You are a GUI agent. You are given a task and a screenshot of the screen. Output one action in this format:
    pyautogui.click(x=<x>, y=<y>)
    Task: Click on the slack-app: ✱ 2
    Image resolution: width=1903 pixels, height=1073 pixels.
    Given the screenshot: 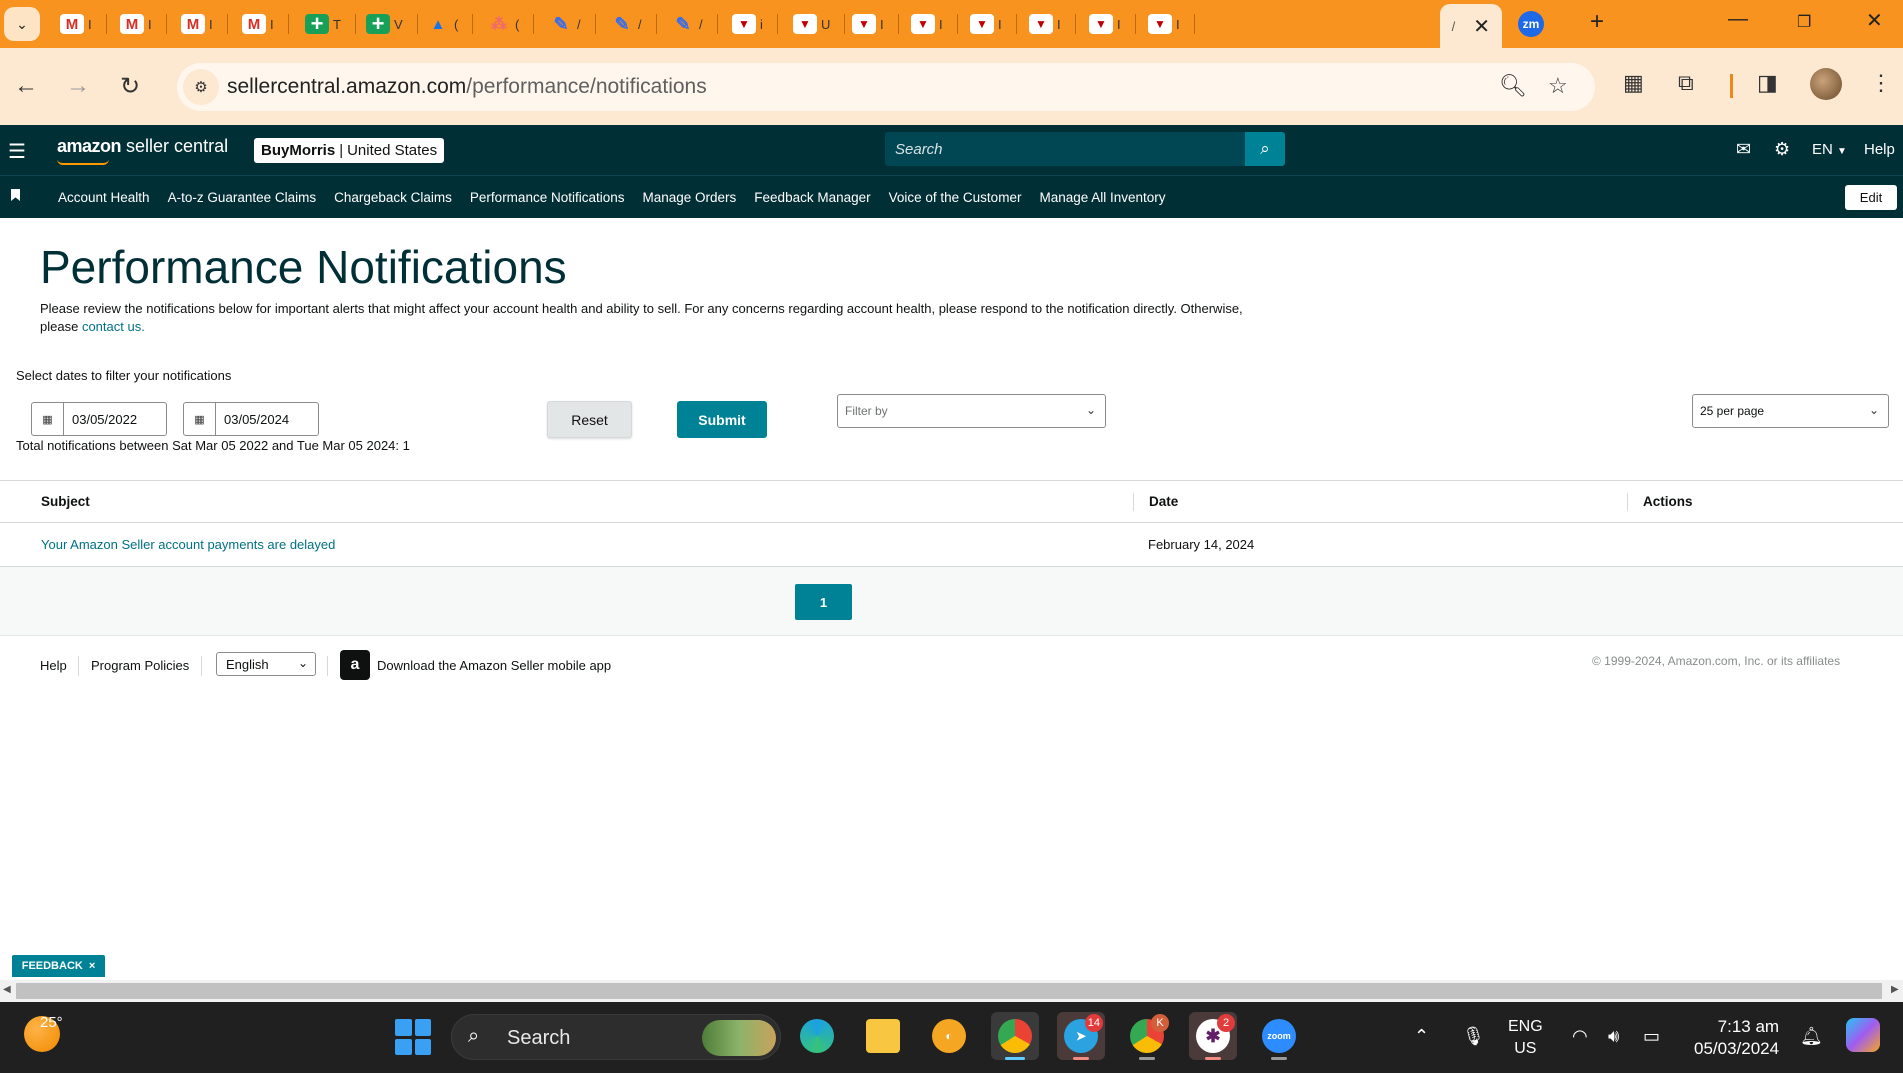 What is the action you would take?
    pyautogui.click(x=1213, y=1036)
    